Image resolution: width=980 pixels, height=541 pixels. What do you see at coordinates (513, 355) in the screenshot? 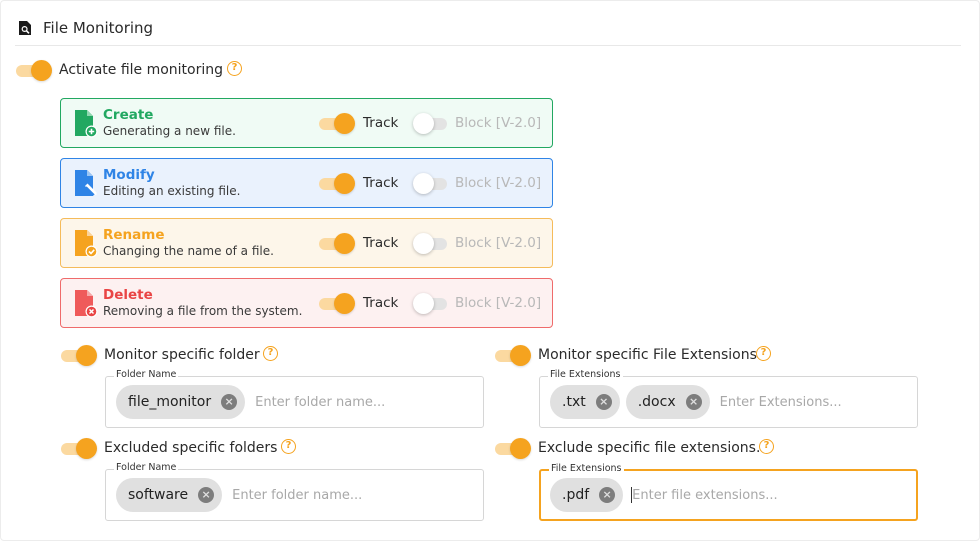
I see `monitor-extensions-toggle` at bounding box center [513, 355].